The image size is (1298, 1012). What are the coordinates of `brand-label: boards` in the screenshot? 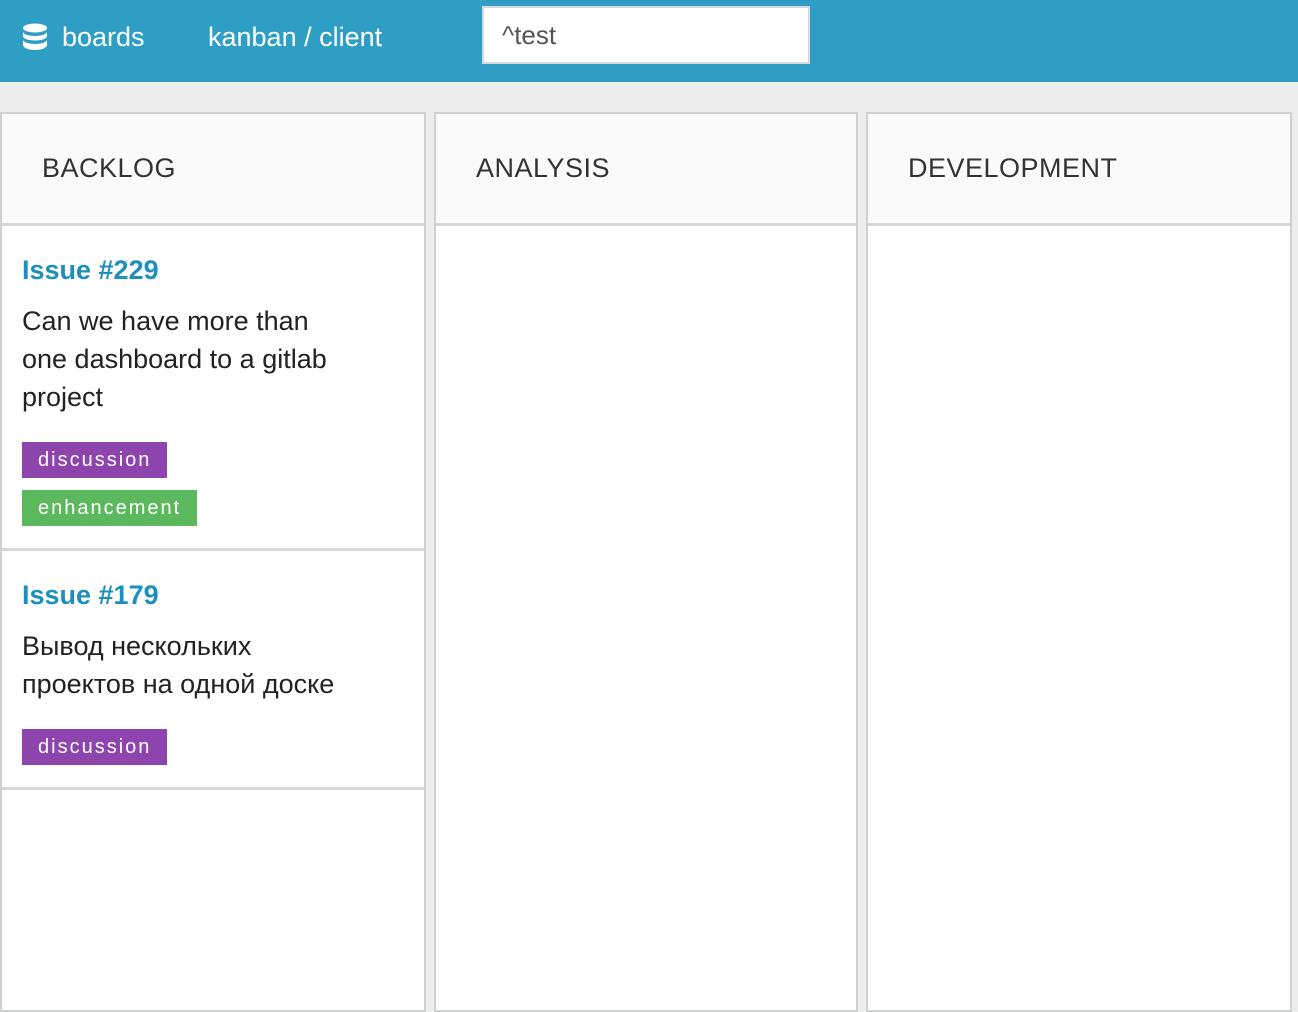 It's located at (103, 36).